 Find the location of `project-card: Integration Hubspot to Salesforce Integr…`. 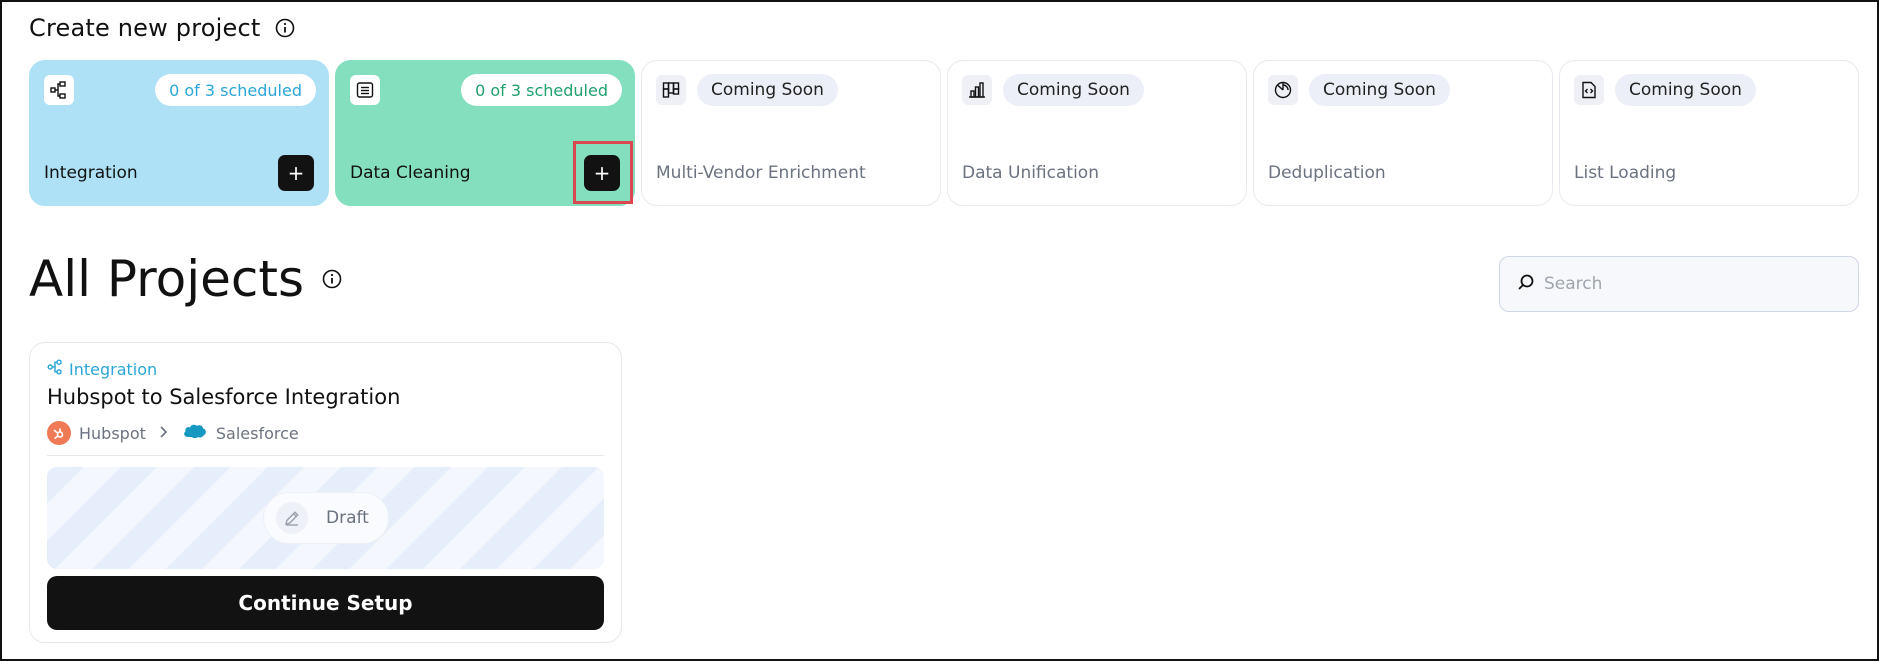

project-card: Integration Hubspot to Salesforce Integr… is located at coordinates (325, 492).